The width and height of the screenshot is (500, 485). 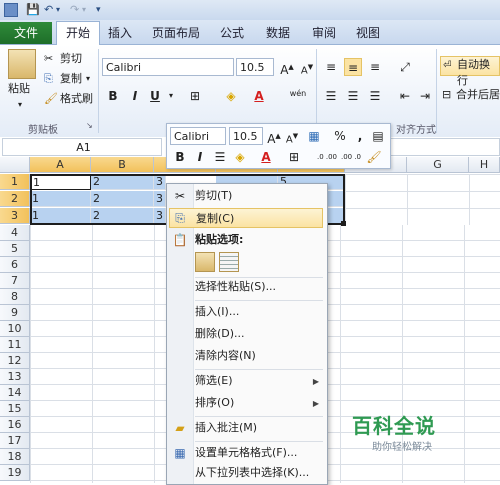 I want to click on tab-file: 文件, so click(x=26, y=33).